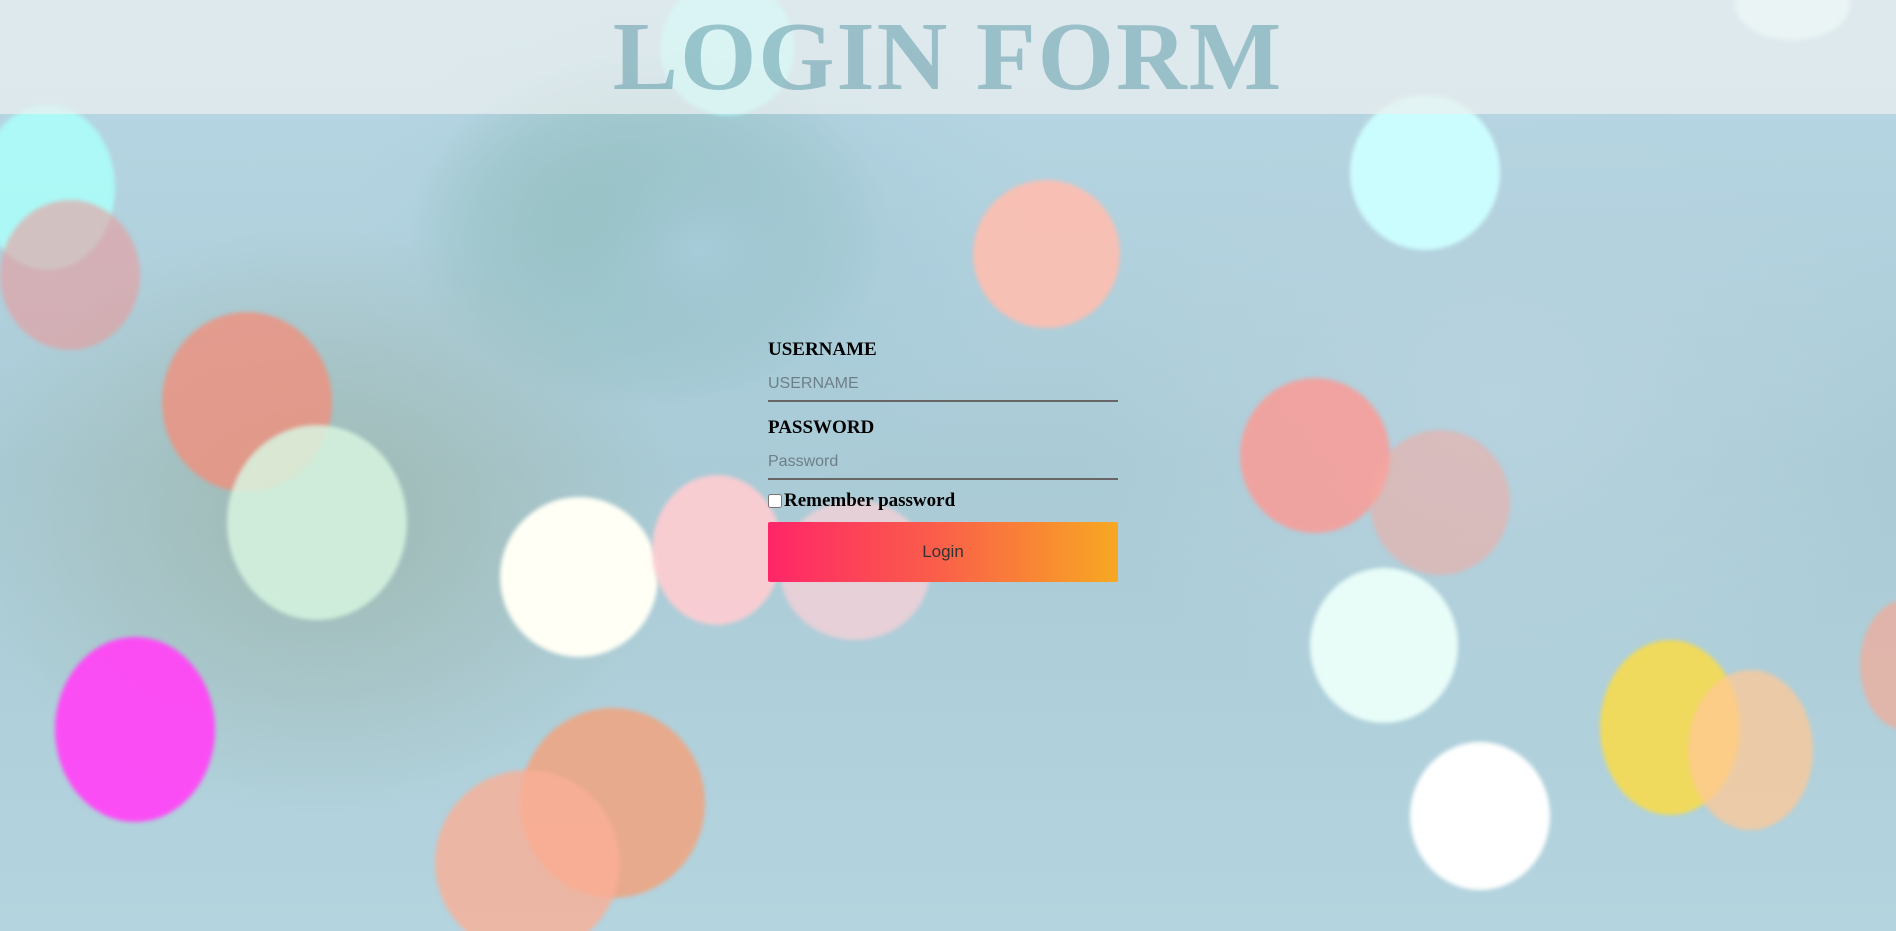  Describe the element at coordinates (943, 552) in the screenshot. I see `login-button: Login` at that location.